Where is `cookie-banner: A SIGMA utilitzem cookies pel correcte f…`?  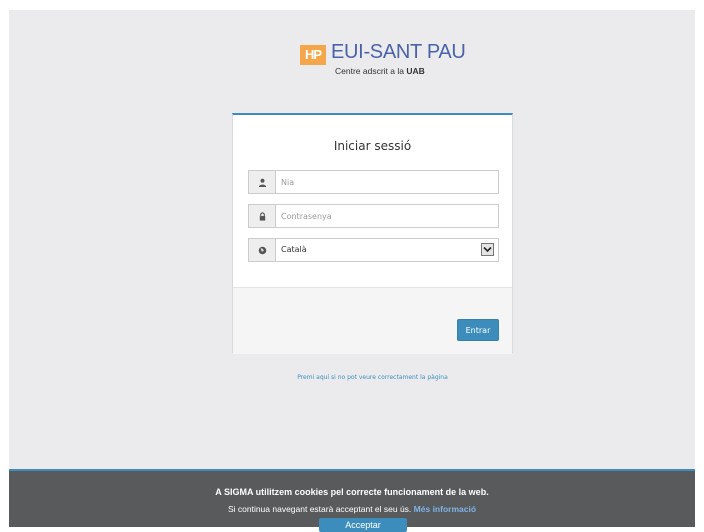
cookie-banner: A SIGMA utilitzem cookies pel correcte f… is located at coordinates (352, 500).